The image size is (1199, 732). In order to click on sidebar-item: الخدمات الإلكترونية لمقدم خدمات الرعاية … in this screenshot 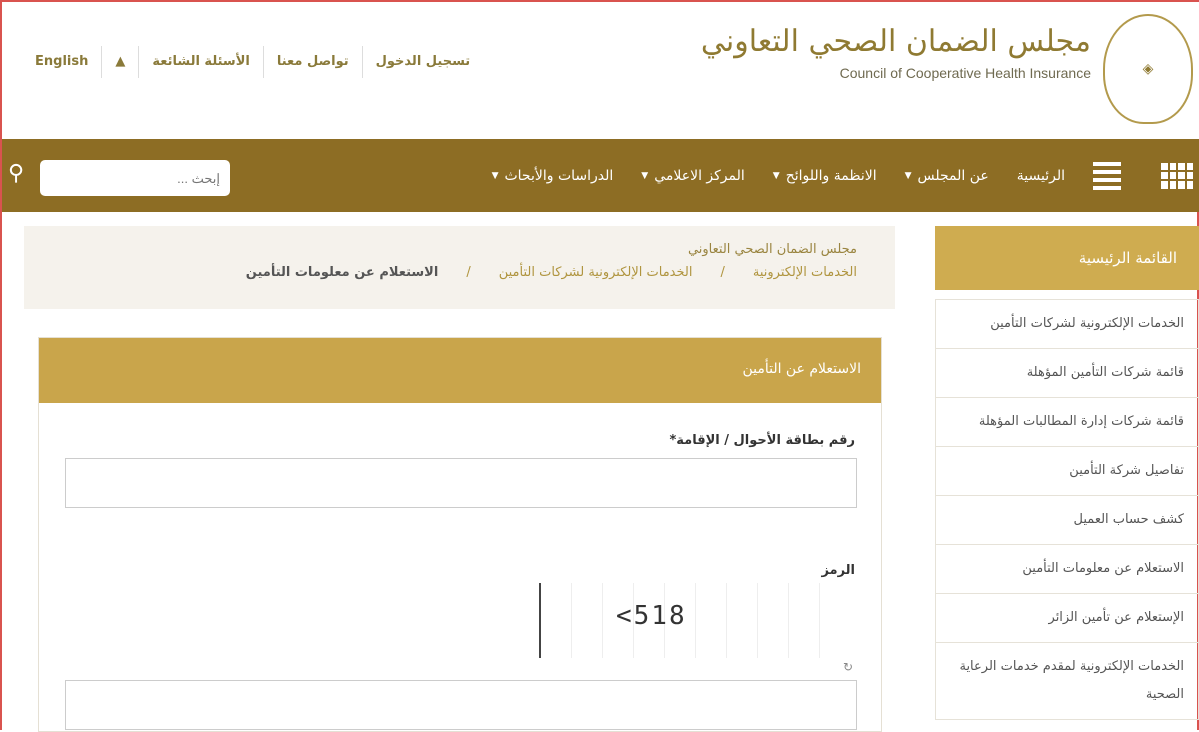, I will do `click(1067, 681)`.